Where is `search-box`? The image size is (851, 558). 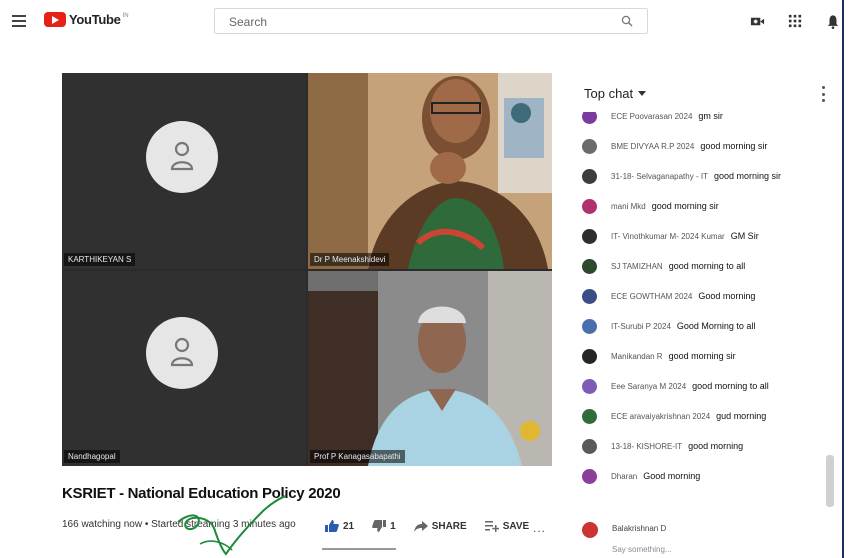
search-box is located at coordinates (431, 21).